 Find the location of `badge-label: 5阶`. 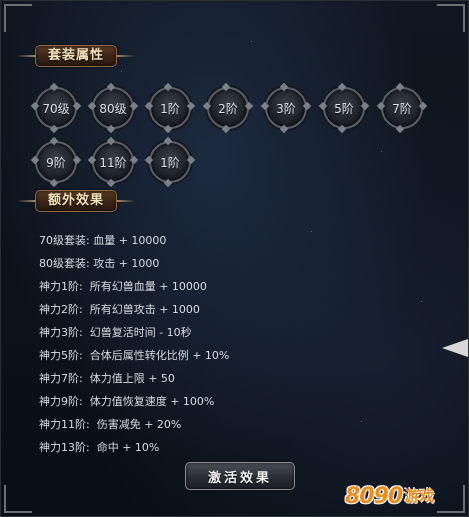

badge-label: 5阶 is located at coordinates (344, 108).